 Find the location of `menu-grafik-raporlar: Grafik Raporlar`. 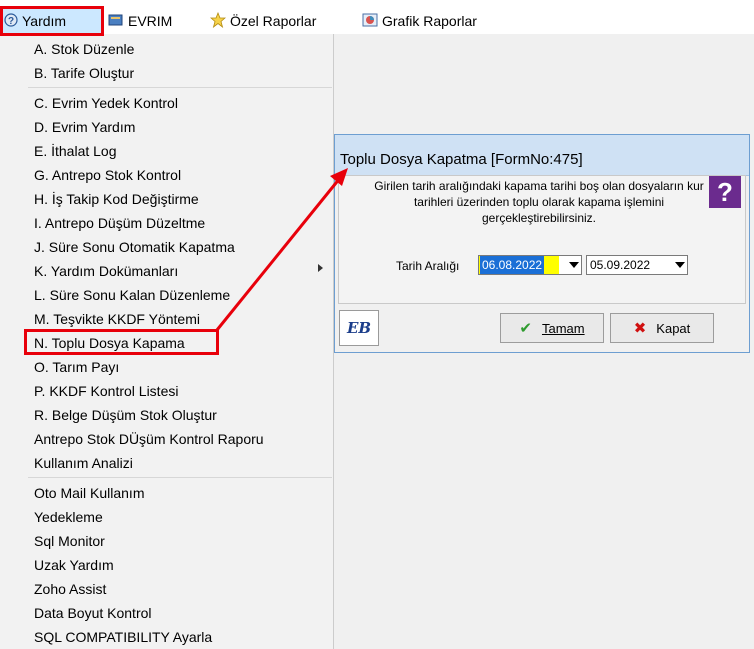

menu-grafik-raporlar: Grafik Raporlar is located at coordinates (419, 21).